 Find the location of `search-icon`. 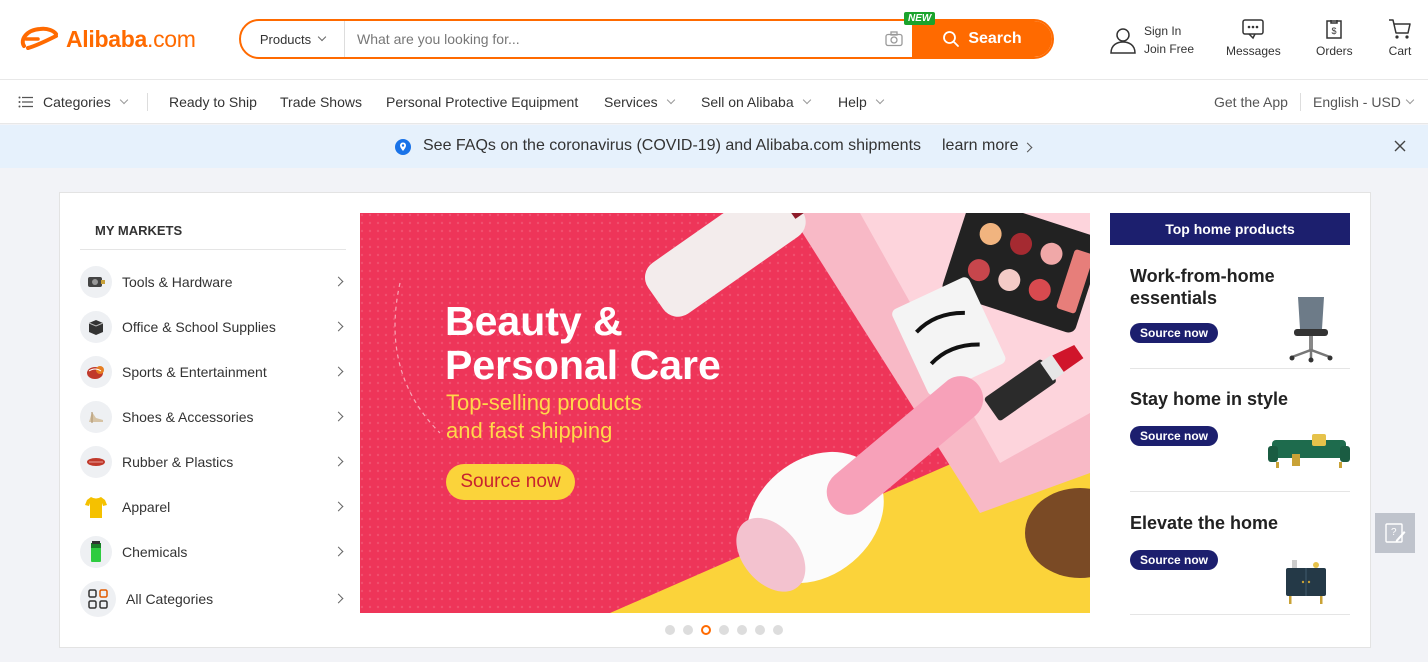

search-icon is located at coordinates (951, 39).